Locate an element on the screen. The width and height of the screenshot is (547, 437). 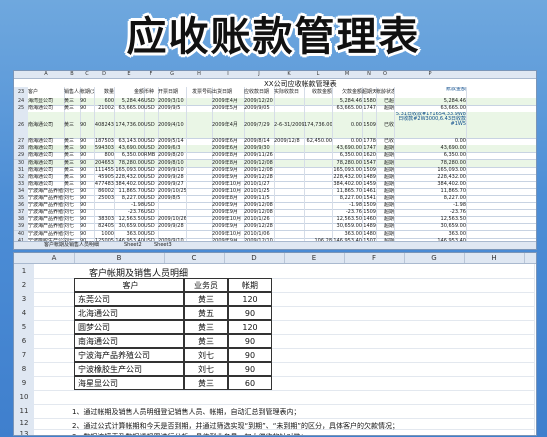
table-cell: 1509 is located at coordinates (369, 213).